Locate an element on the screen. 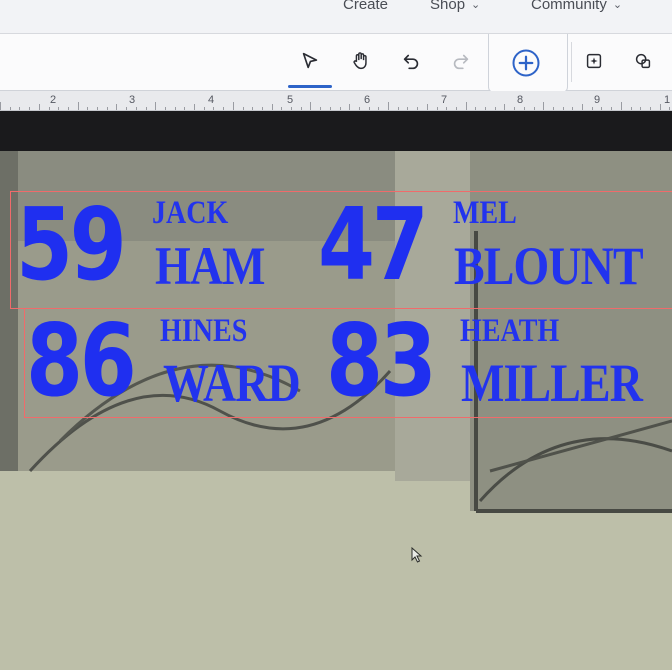 This screenshot has height=670, width=672. magic-edit-button is located at coordinates (594, 61).